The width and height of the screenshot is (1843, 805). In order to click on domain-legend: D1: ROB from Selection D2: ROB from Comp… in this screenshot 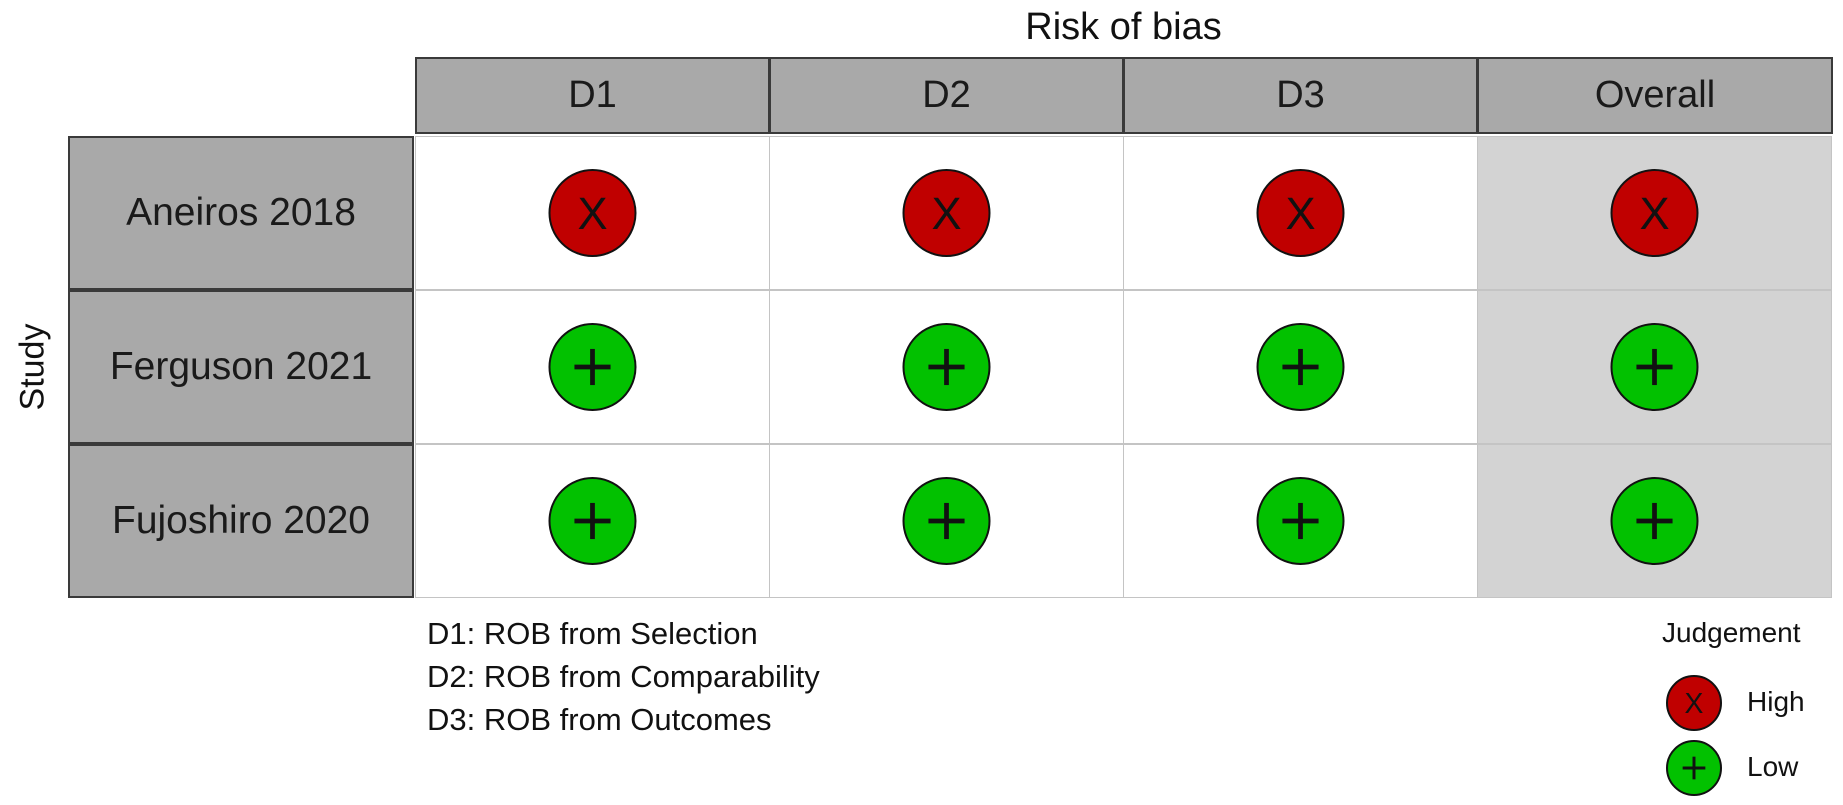, I will do `click(623, 676)`.